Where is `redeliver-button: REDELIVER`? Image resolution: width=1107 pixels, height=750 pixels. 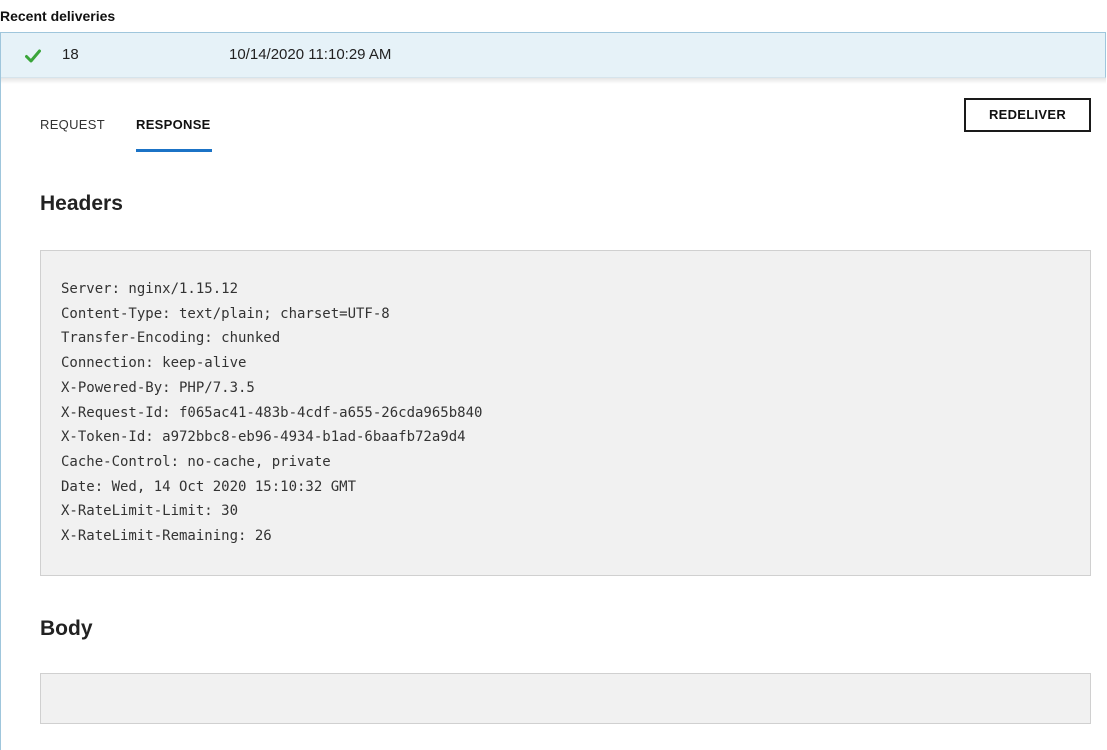
redeliver-button: REDELIVER is located at coordinates (1027, 115).